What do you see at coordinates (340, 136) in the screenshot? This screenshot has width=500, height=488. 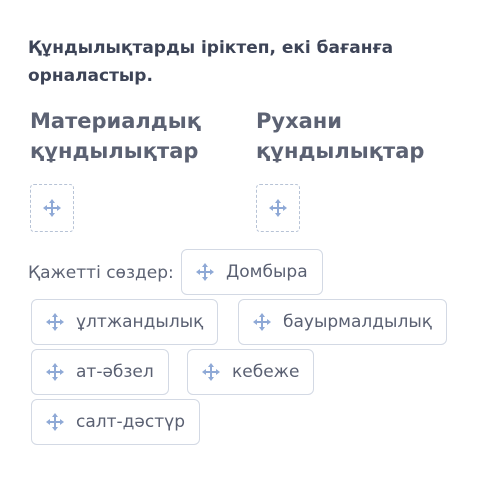 I see `column-heading-spiritual: Рухани құндылықтар` at bounding box center [340, 136].